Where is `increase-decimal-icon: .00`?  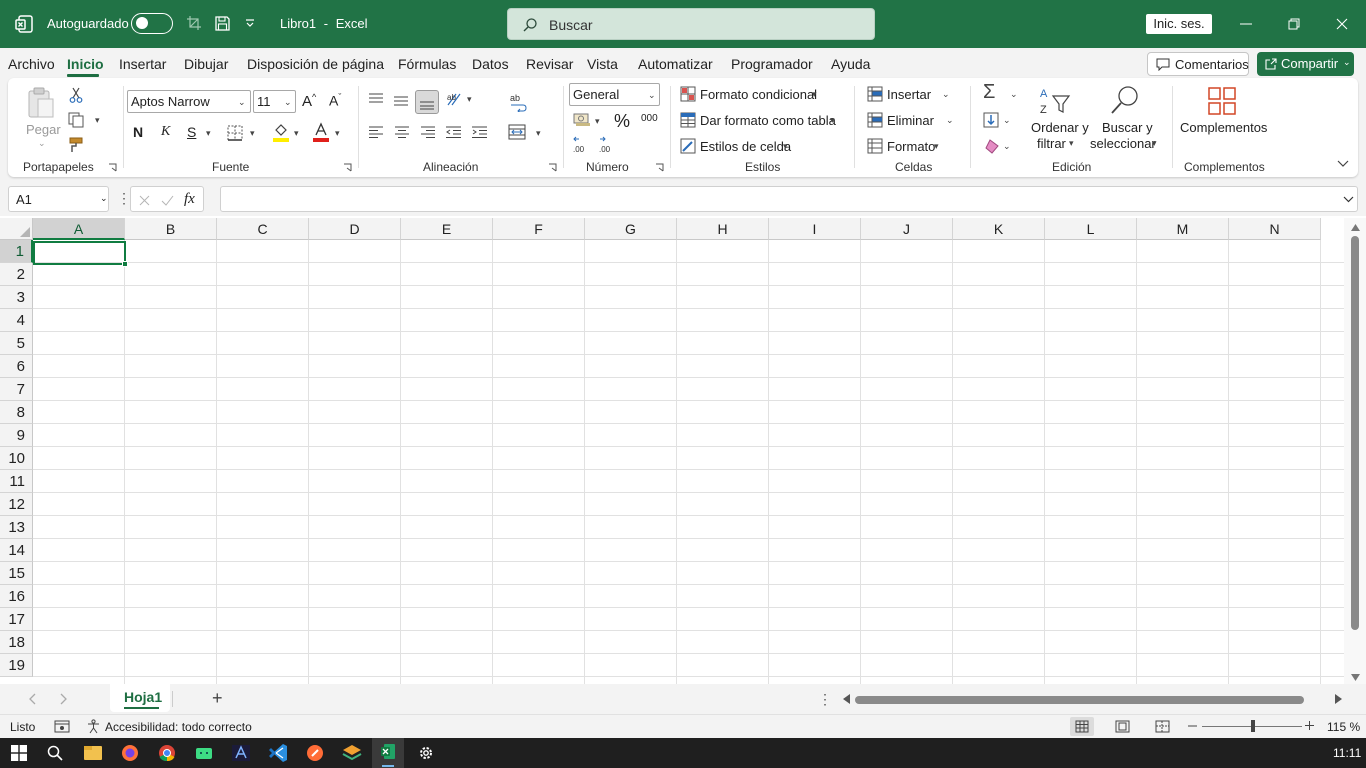 increase-decimal-icon: .00 is located at coordinates (582, 145).